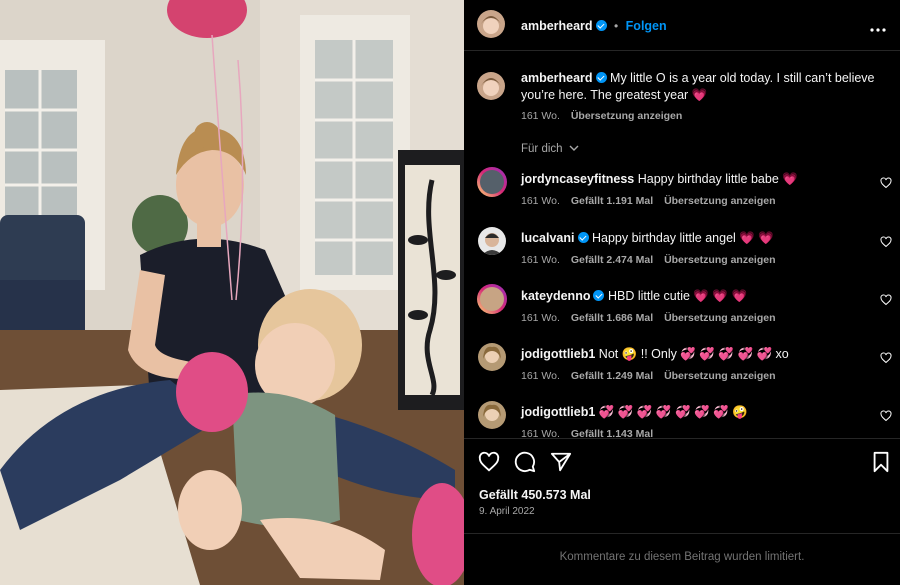 This screenshot has width=900, height=585. I want to click on comment-body: jodigottlieb1 💞 💞 💞 💞 💞 💞 💞 🤪, so click(691, 412).